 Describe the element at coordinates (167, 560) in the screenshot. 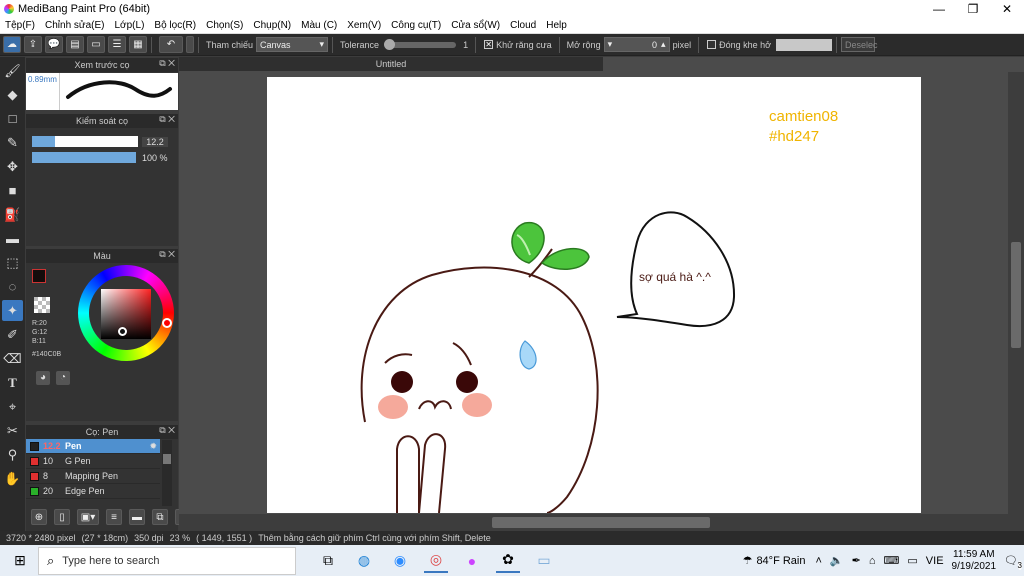

I see `taskbar-search-box: ⌕ Type here to search` at that location.